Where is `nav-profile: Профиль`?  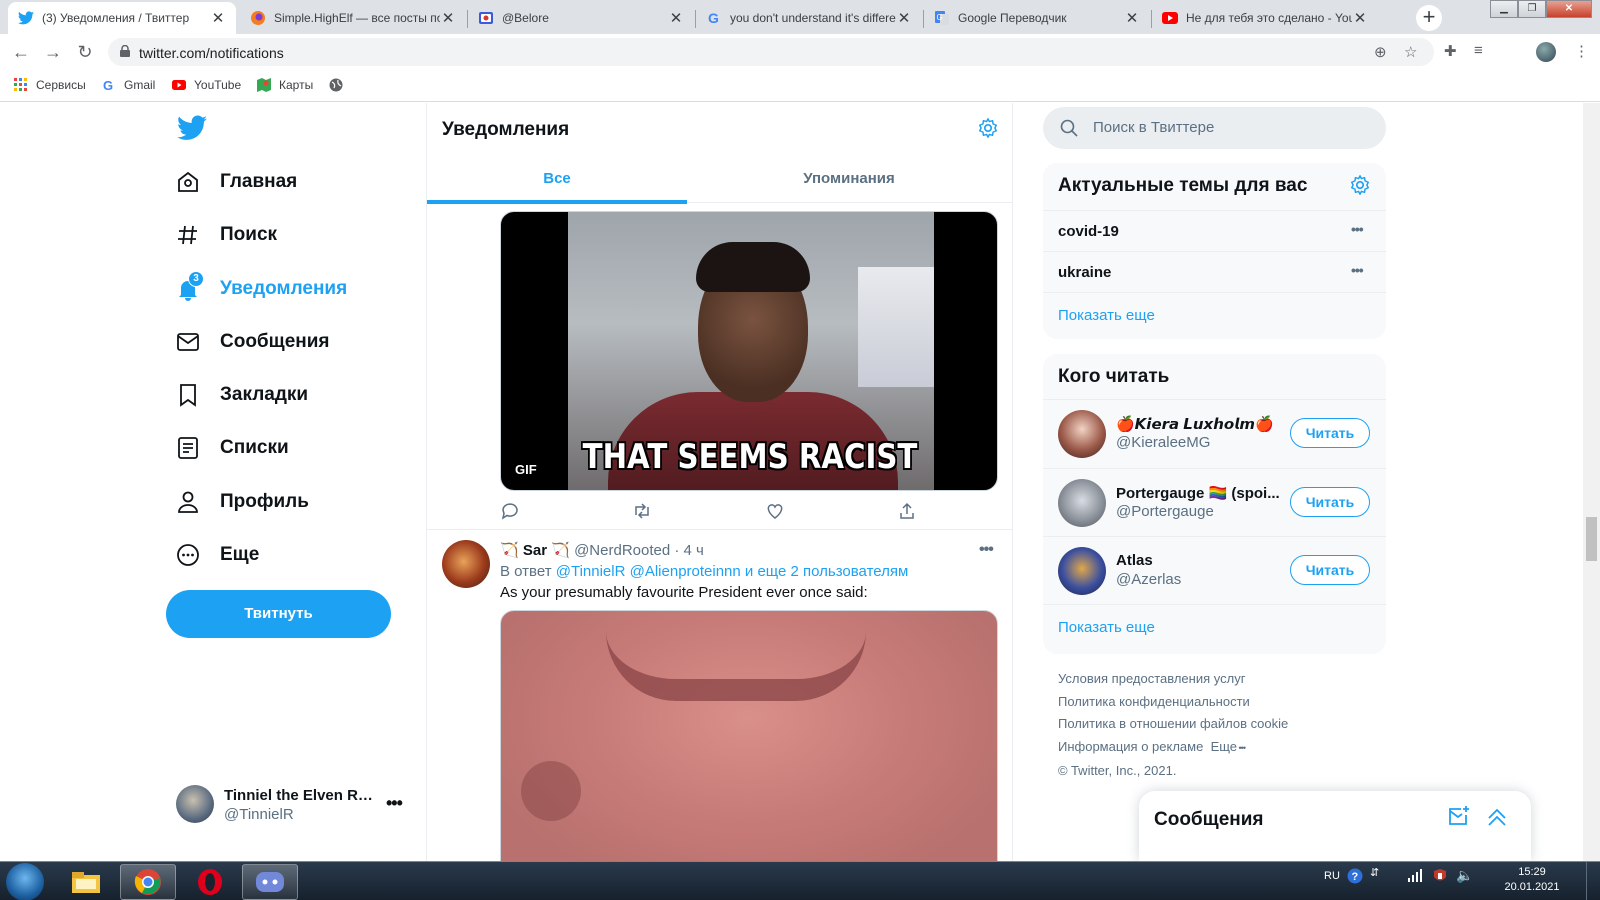
nav-profile: Профиль is located at coordinates (242, 502).